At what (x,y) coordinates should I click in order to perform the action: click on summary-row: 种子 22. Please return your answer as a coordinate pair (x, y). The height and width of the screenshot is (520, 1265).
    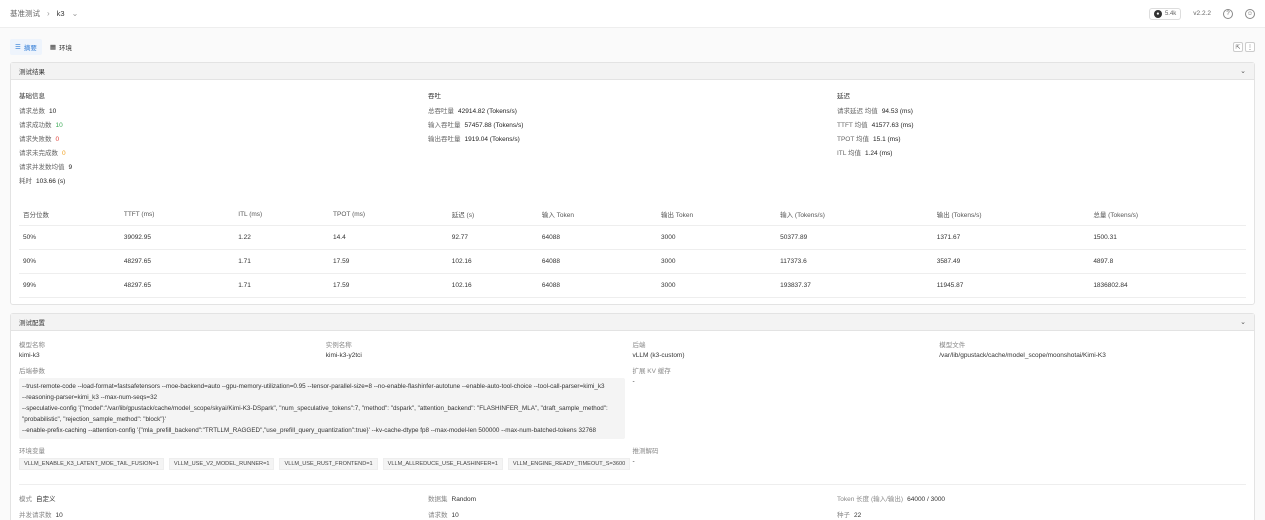
    Looking at the image, I should click on (1041, 514).